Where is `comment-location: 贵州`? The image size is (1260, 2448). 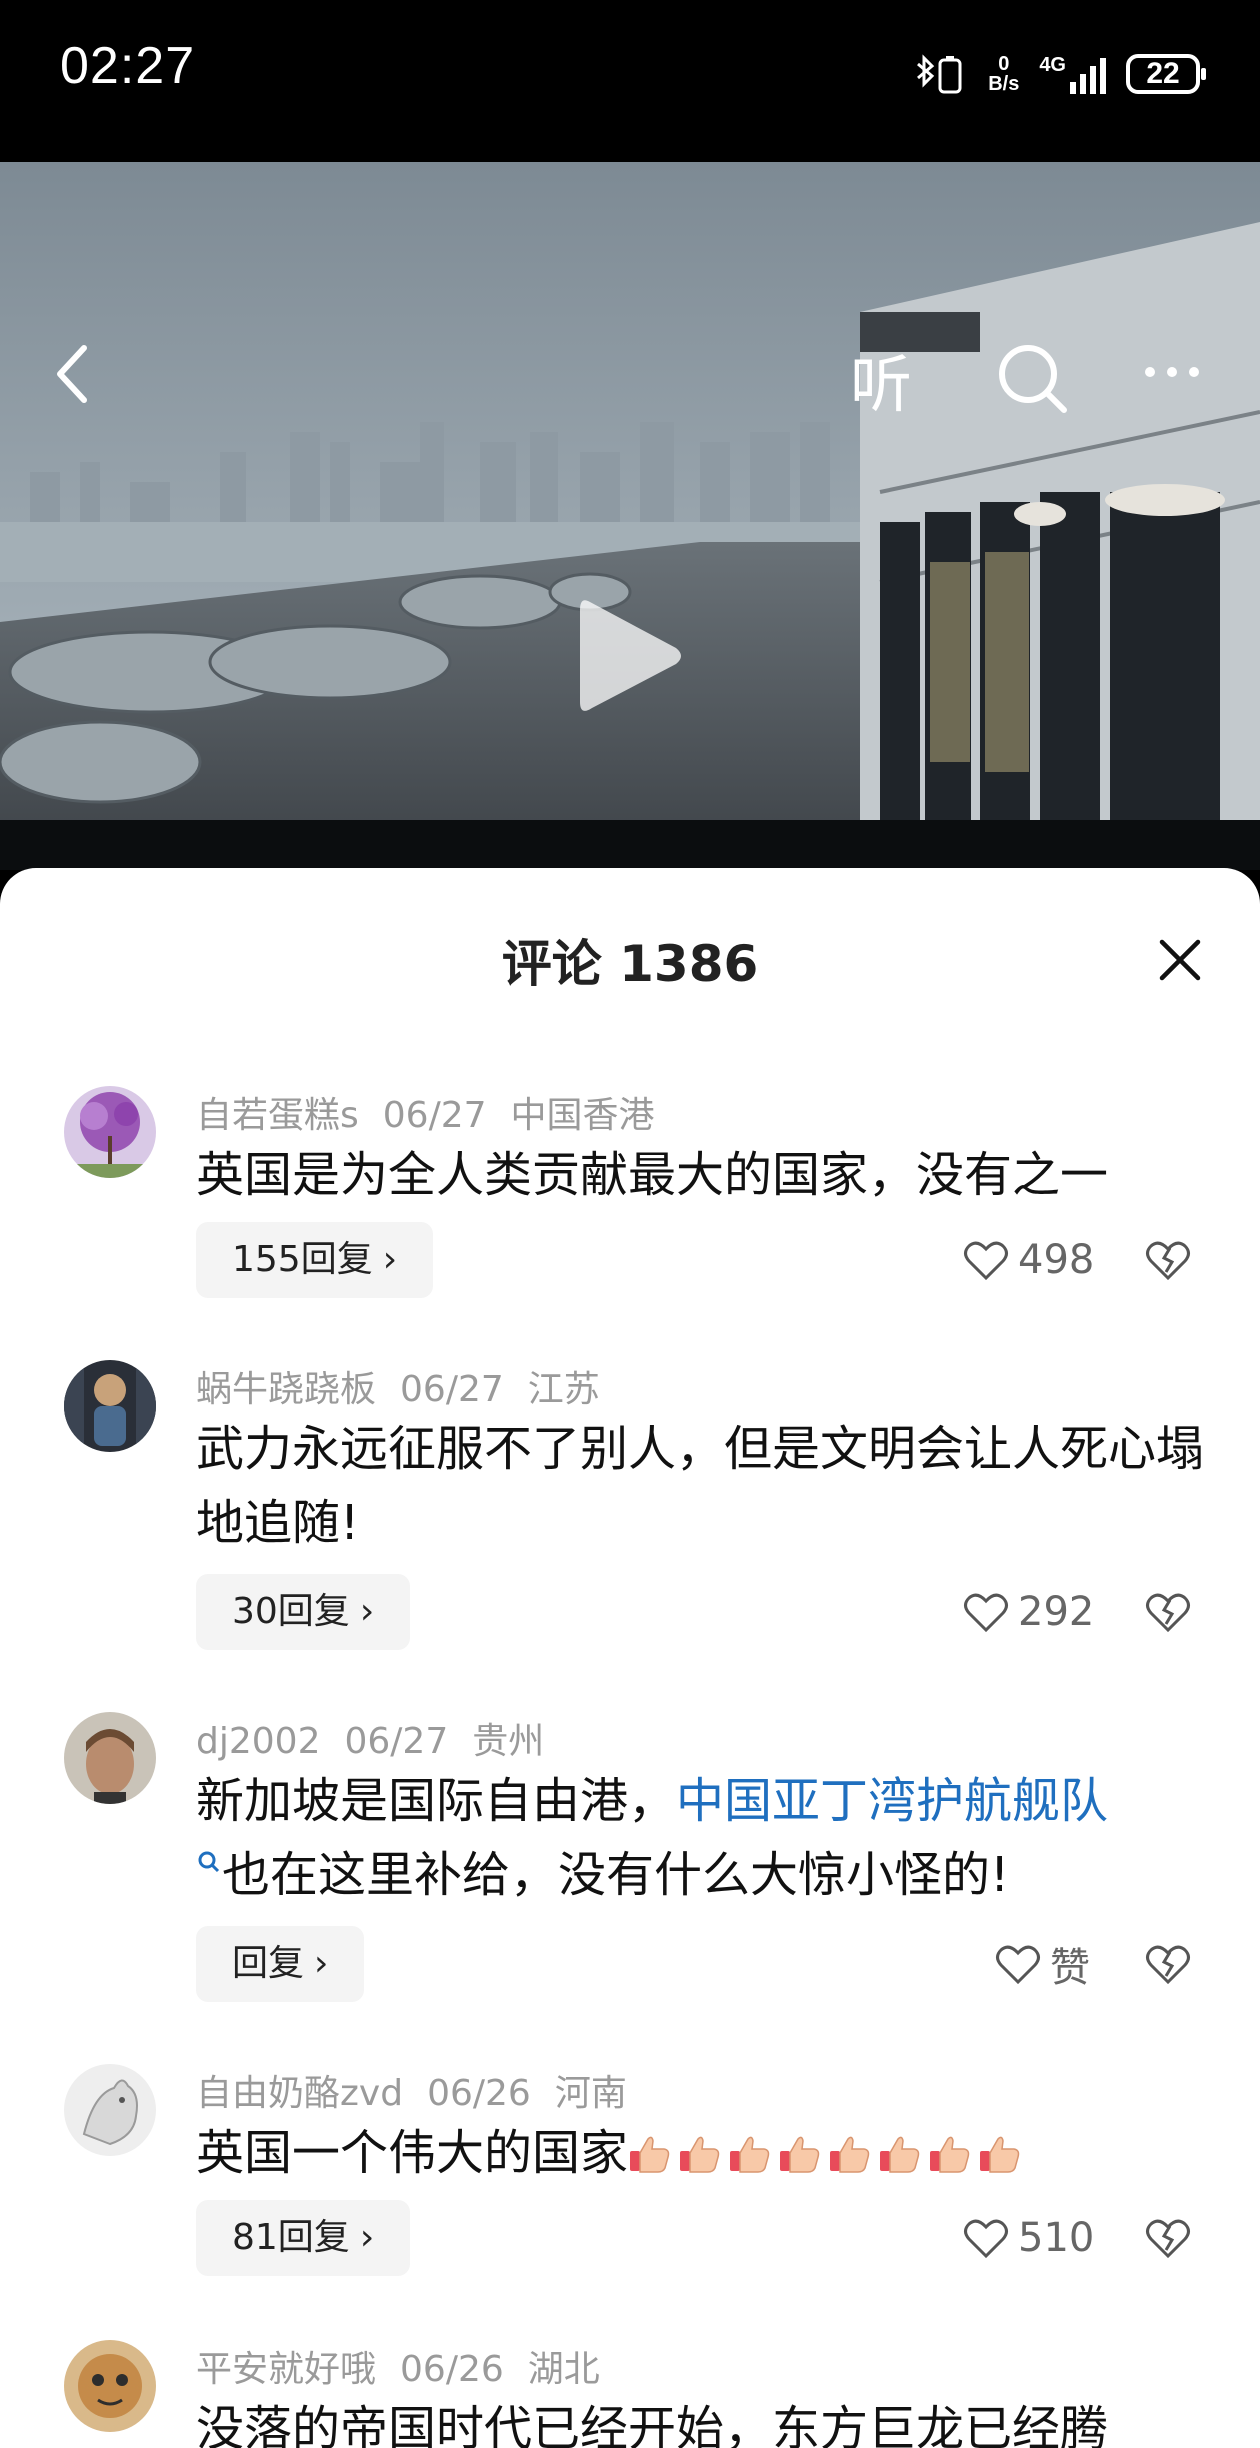
comment-location: 贵州 is located at coordinates (508, 1741).